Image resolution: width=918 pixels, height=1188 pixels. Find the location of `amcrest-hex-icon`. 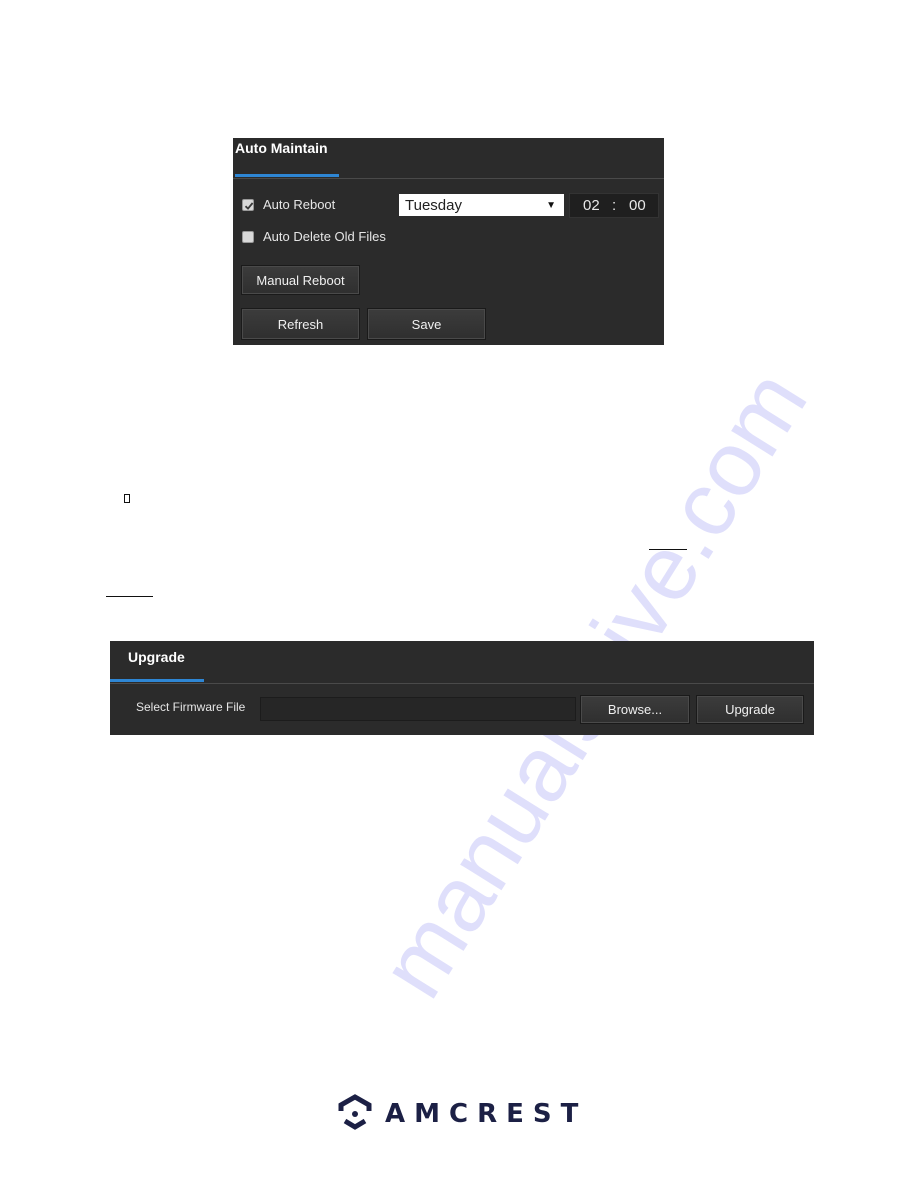

amcrest-hex-icon is located at coordinates (355, 1112).